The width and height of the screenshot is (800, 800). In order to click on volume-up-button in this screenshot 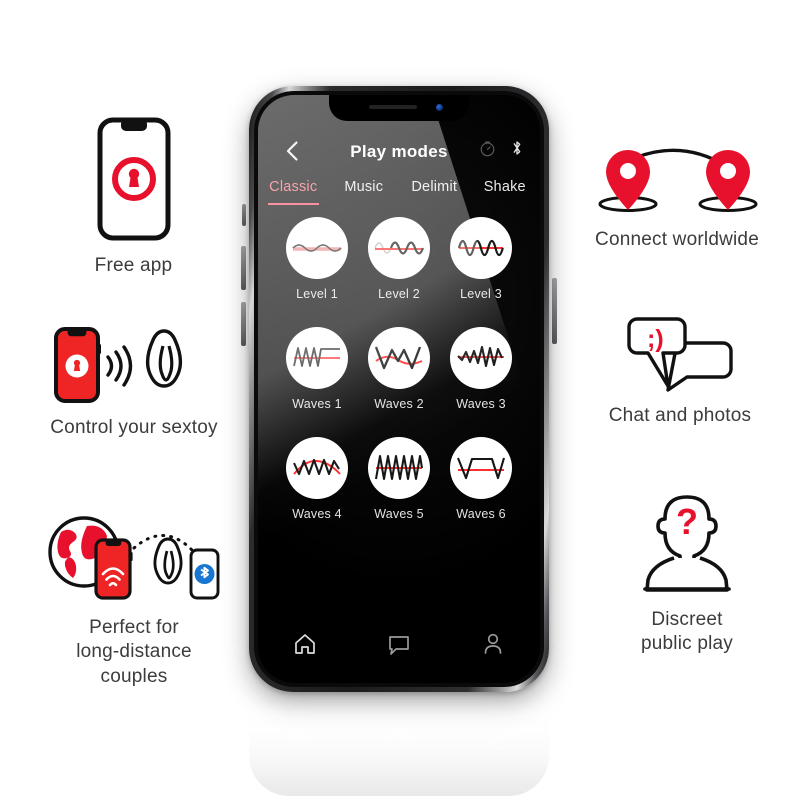, I will do `click(243, 268)`.